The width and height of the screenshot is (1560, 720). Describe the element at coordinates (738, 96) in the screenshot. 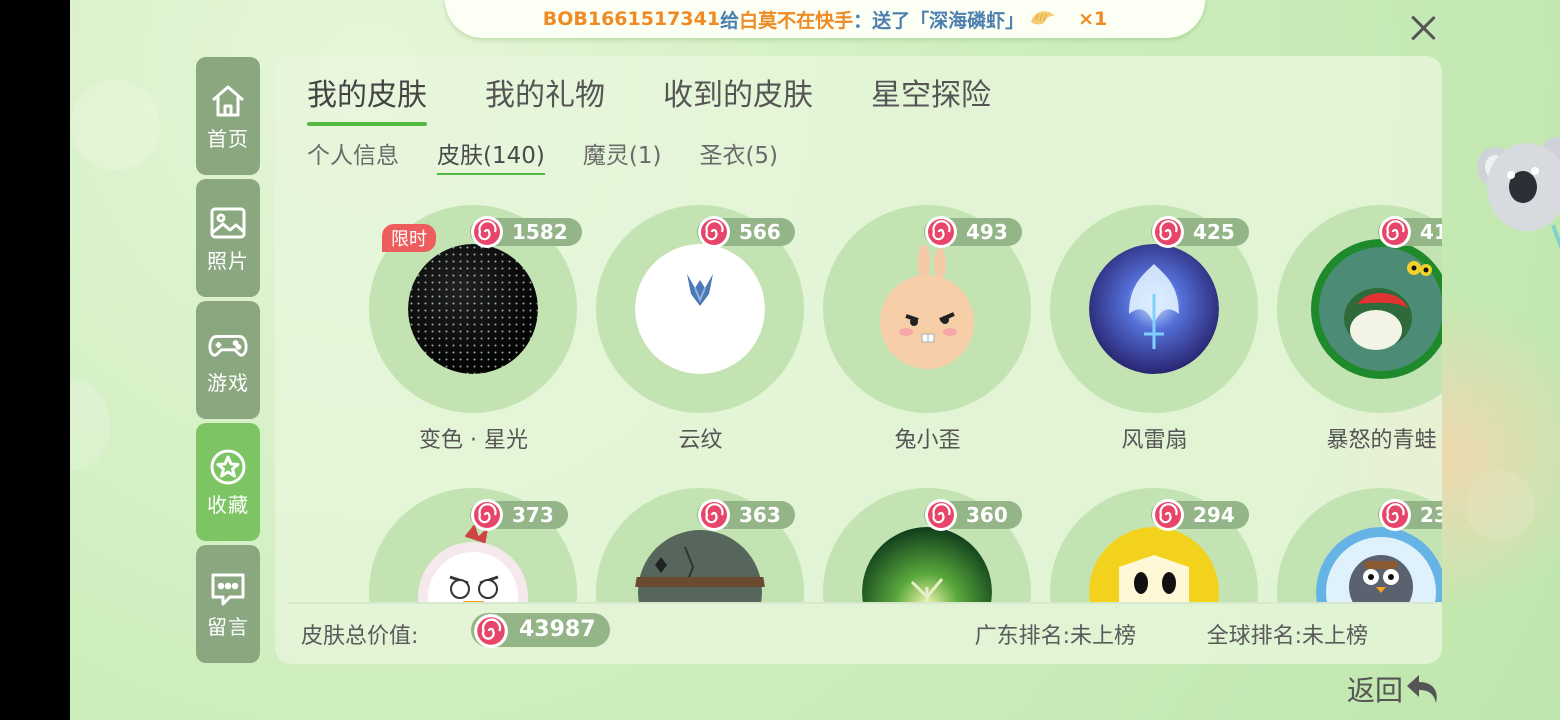

I see `tab-received-skins: 收到的皮肤` at that location.